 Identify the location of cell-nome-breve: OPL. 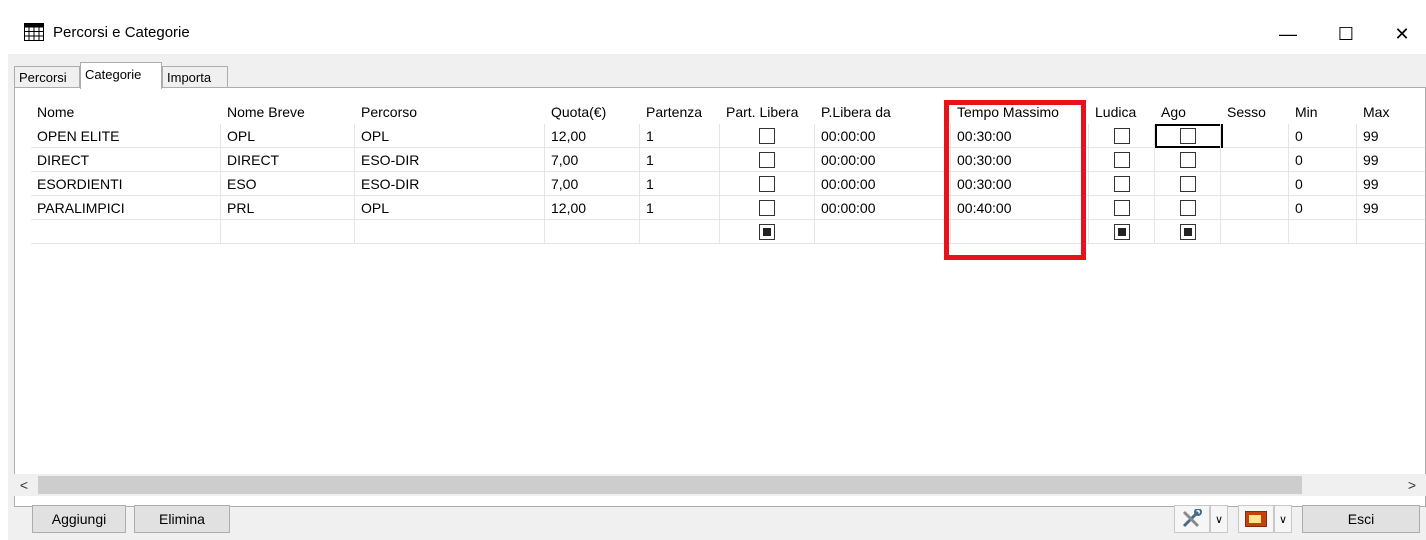
(288, 136).